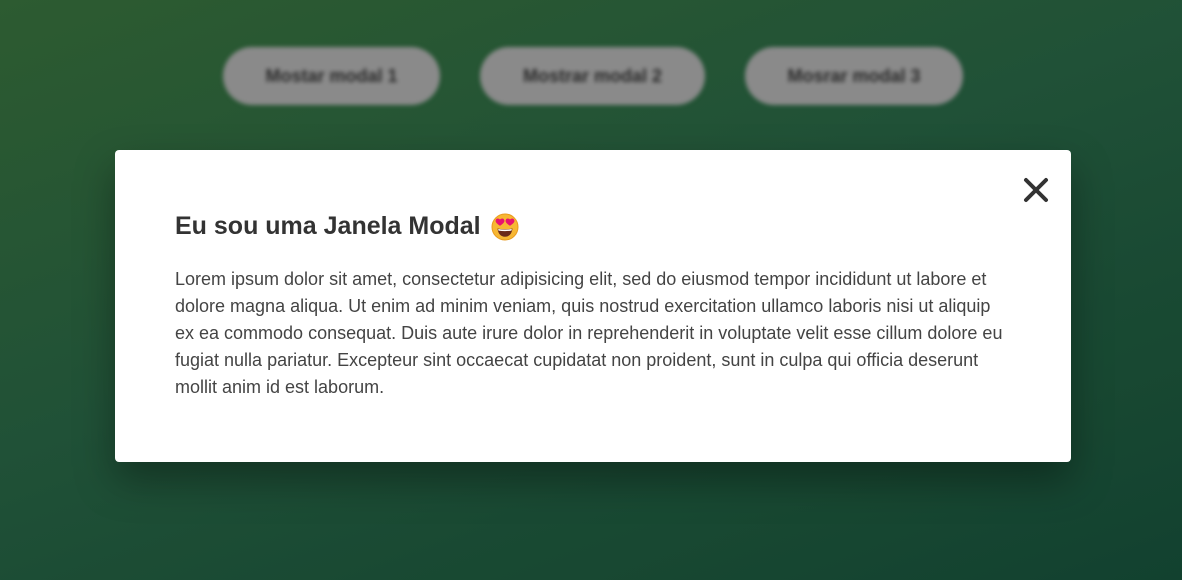 The width and height of the screenshot is (1182, 580). Describe the element at coordinates (331, 76) in the screenshot. I see `show-modal-1-button: Mostar modal 1` at that location.